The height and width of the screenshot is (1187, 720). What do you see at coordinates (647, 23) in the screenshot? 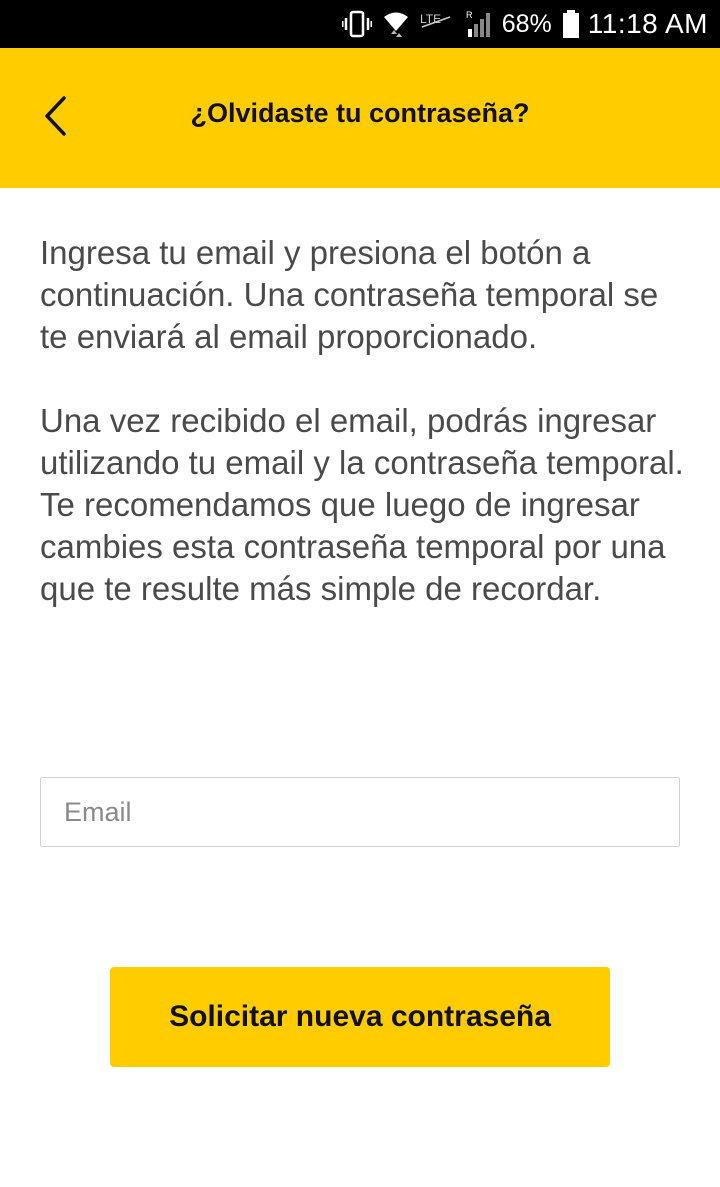
I see `status-time: 11:18 AM` at bounding box center [647, 23].